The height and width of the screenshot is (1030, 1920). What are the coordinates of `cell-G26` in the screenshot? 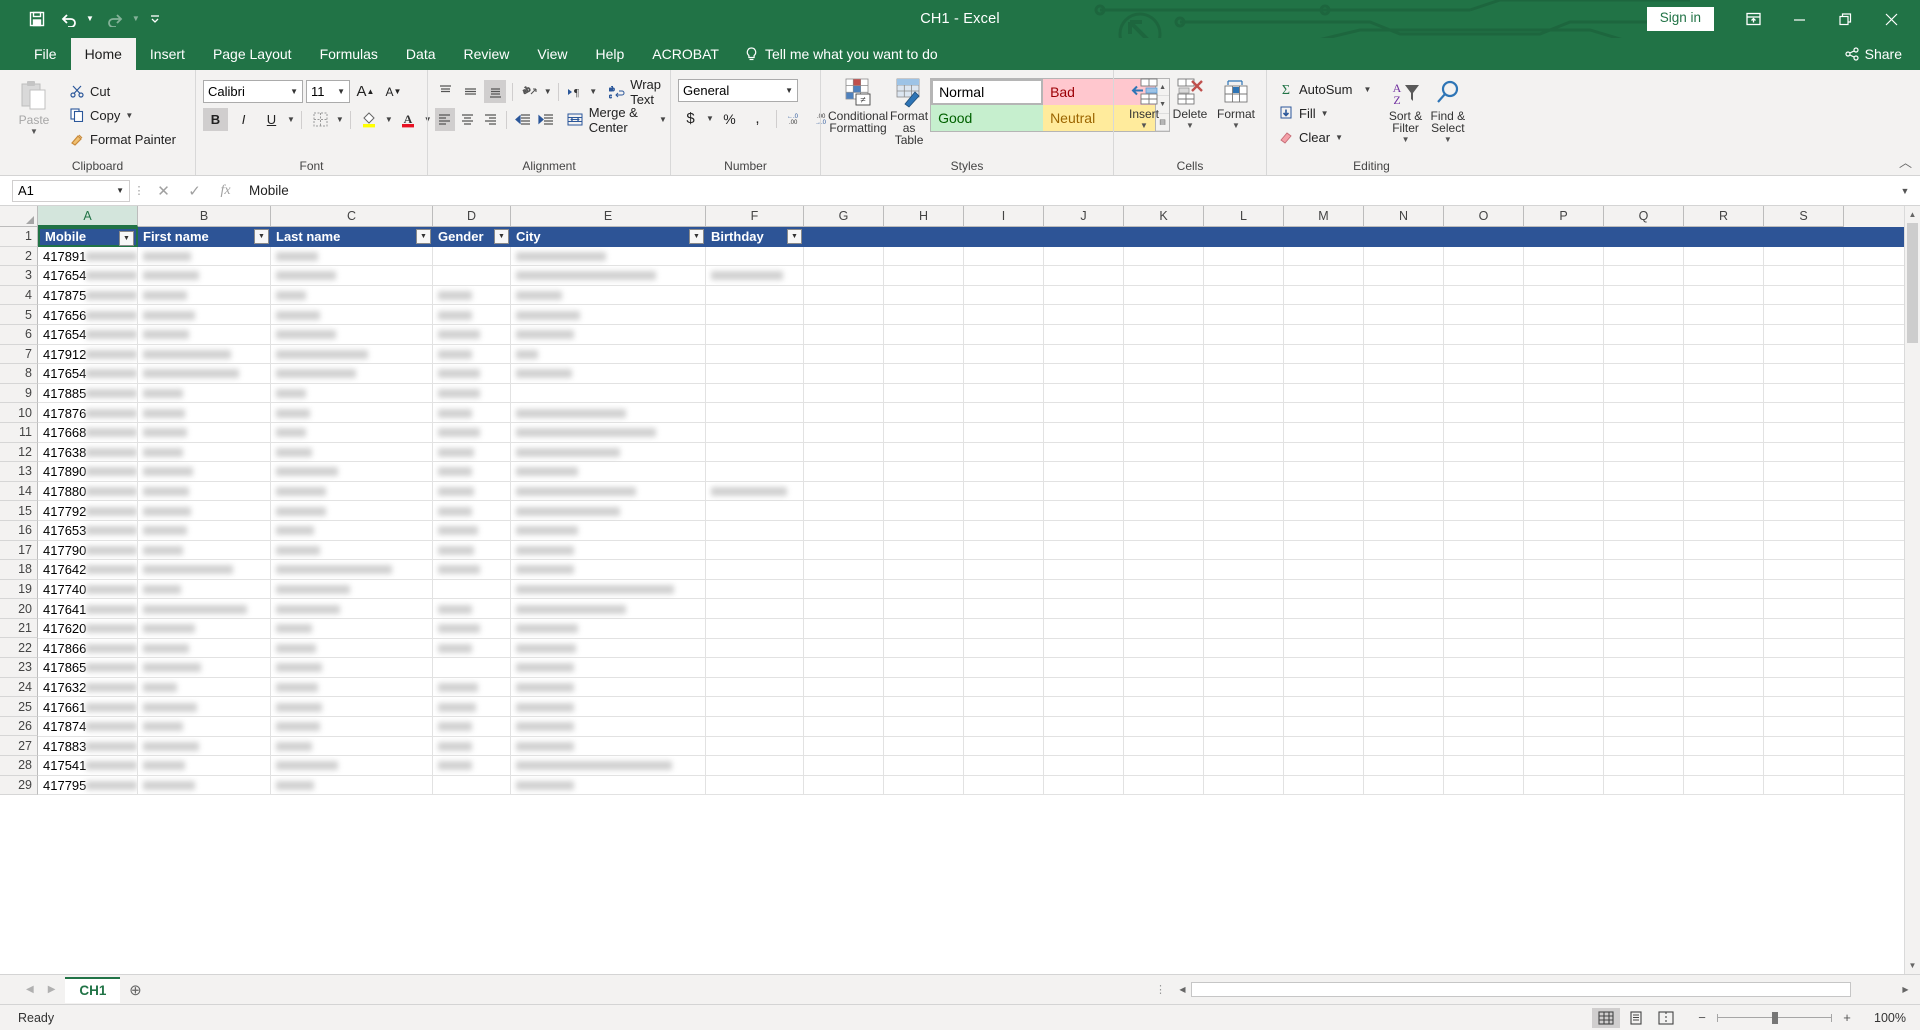 It's located at (844, 727).